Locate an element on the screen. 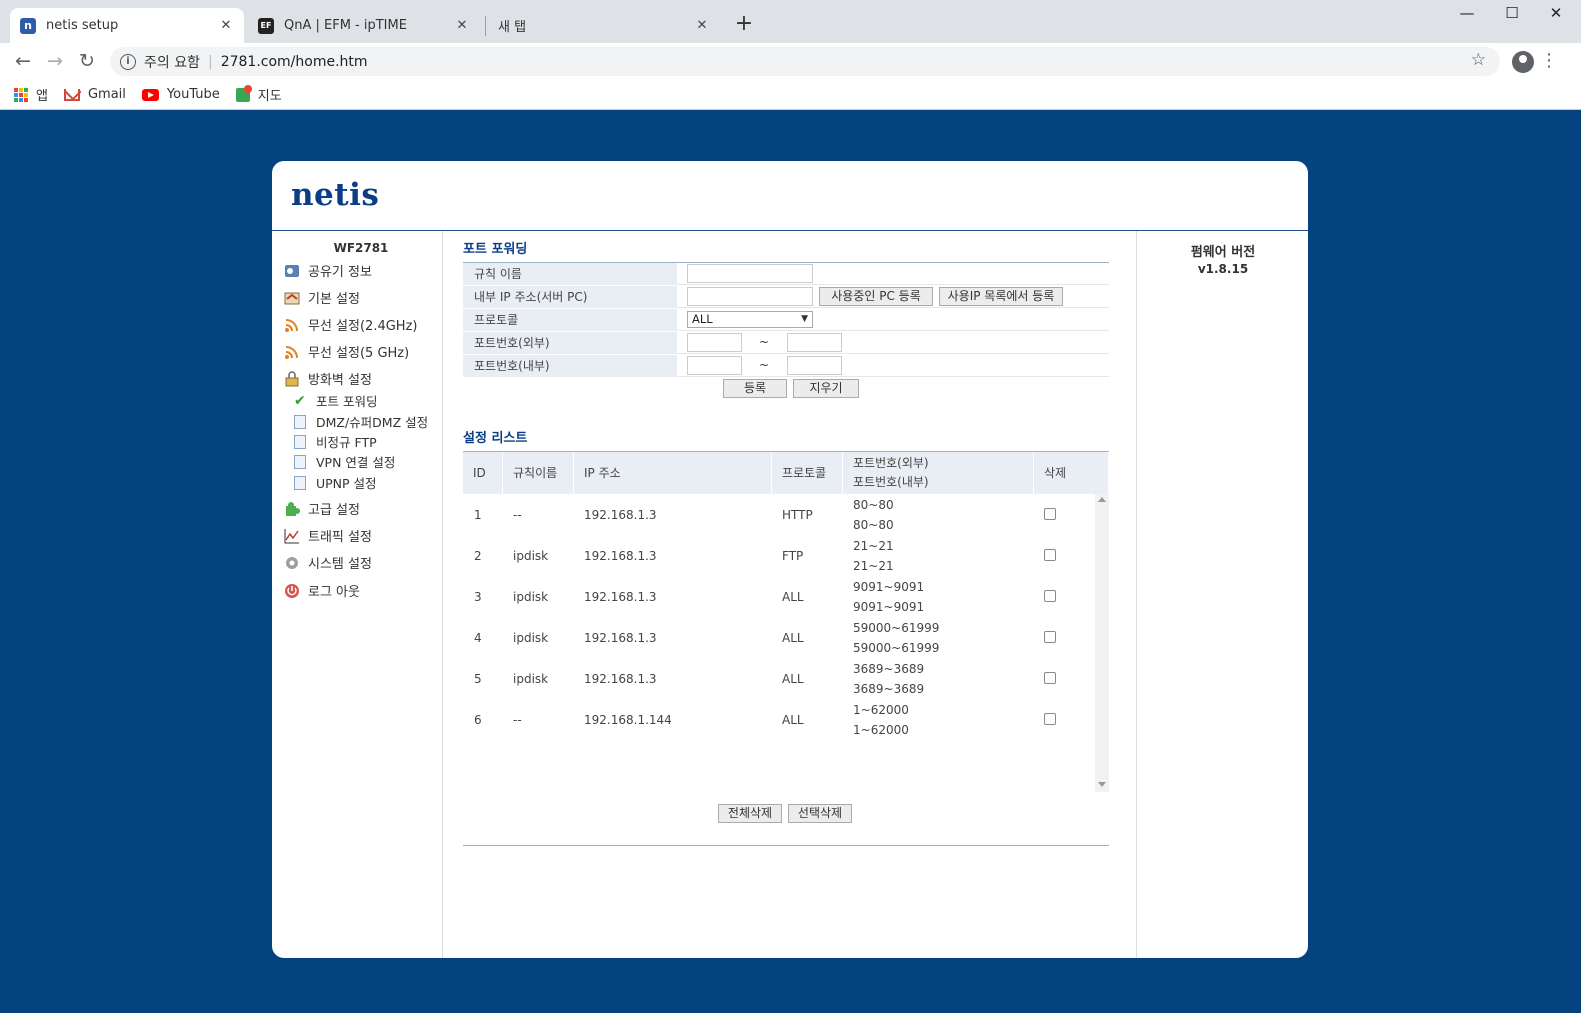 Image resolution: width=1581 pixels, height=1013 pixels. info-icon: i is located at coordinates (128, 61).